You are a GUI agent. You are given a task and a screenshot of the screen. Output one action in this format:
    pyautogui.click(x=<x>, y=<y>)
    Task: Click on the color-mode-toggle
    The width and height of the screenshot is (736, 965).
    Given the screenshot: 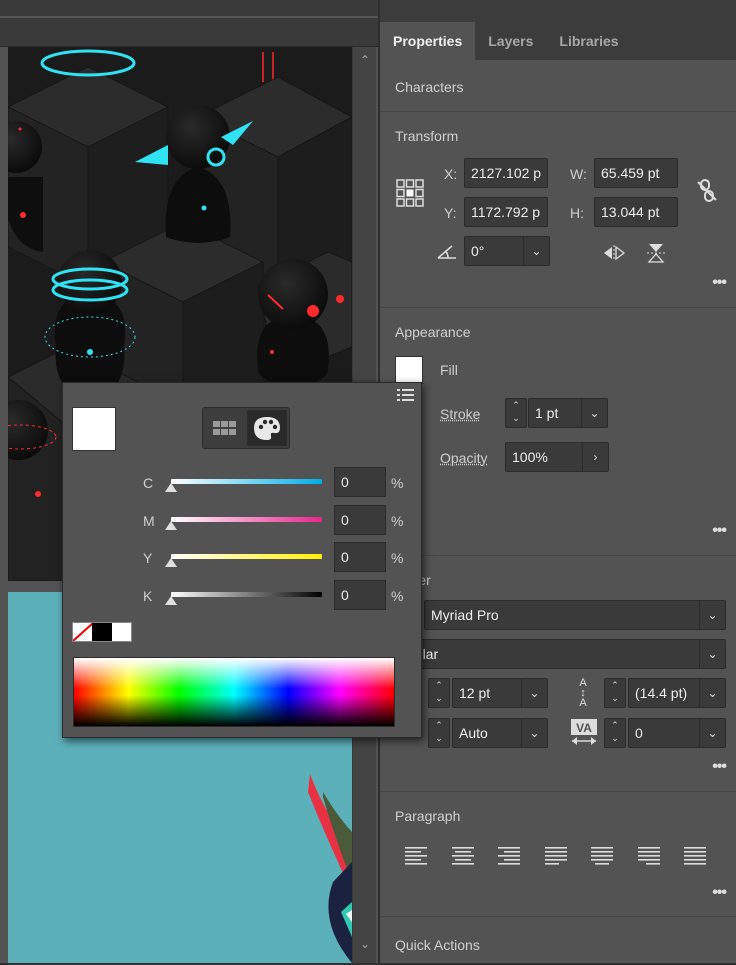 What is the action you would take?
    pyautogui.click(x=246, y=428)
    